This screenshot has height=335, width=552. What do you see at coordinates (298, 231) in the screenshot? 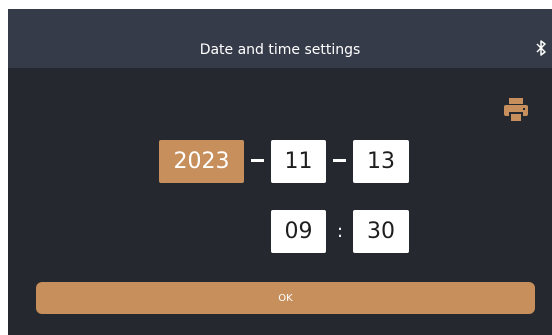
I see `hour-field: 09` at bounding box center [298, 231].